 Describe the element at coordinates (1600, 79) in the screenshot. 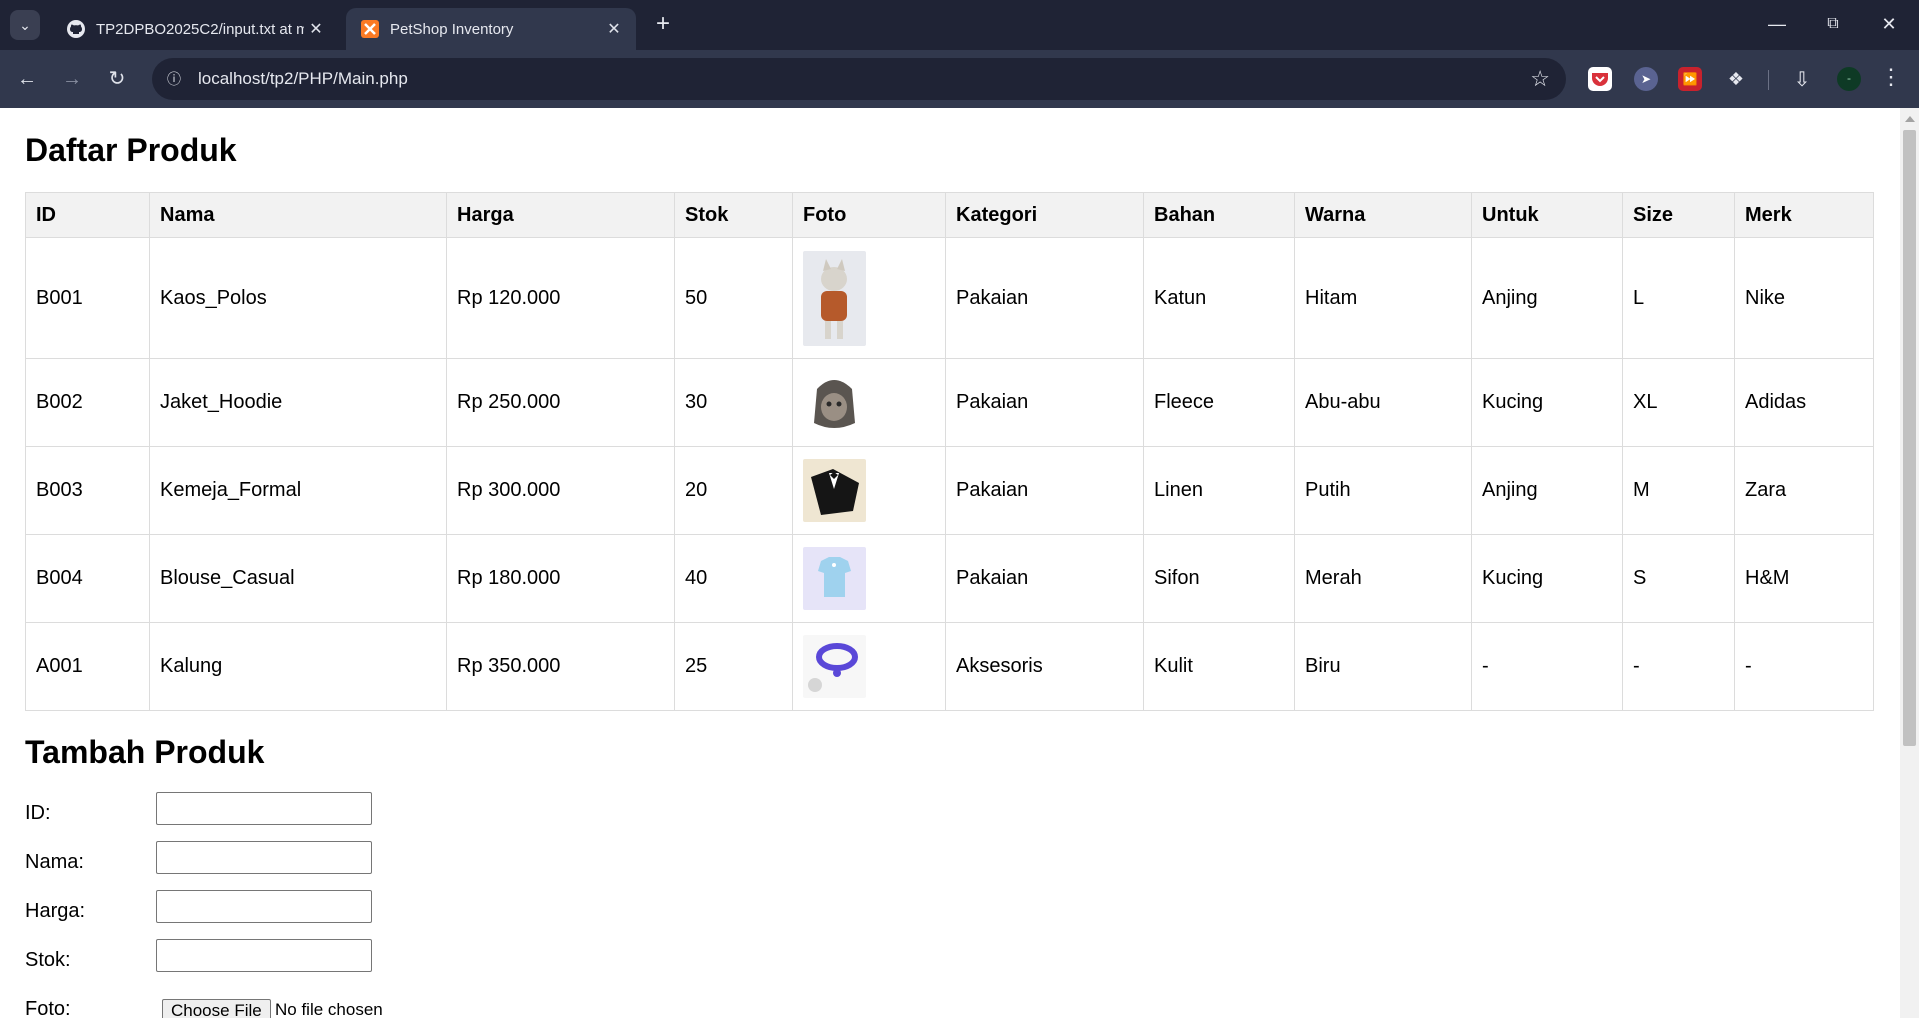

I see `pocket-extension-icon` at that location.